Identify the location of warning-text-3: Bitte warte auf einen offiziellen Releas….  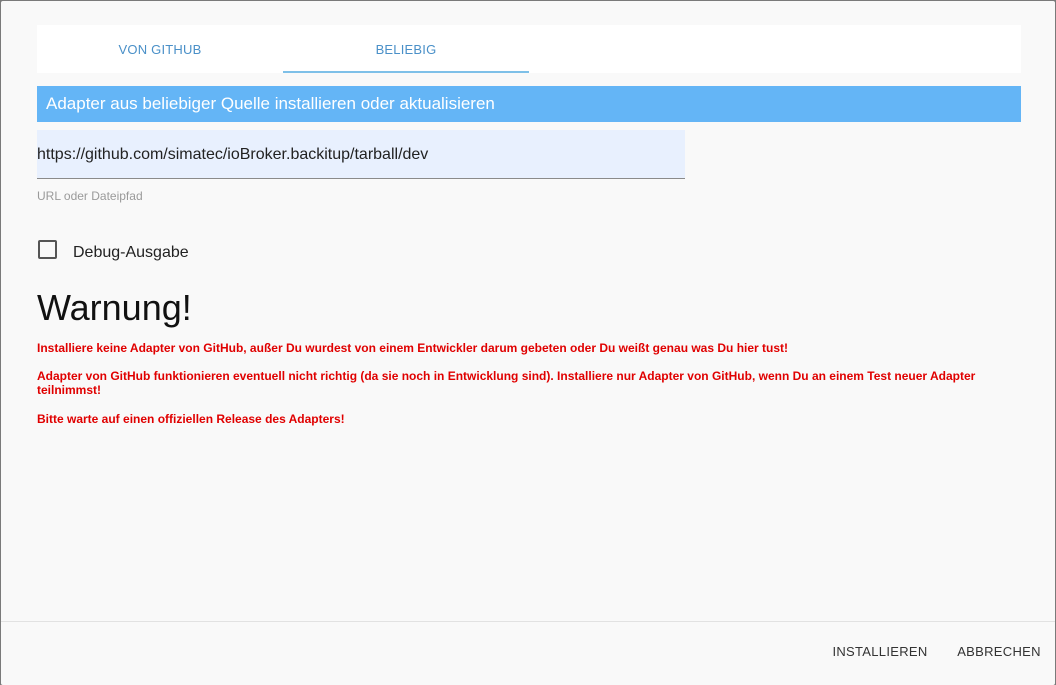
(191, 419).